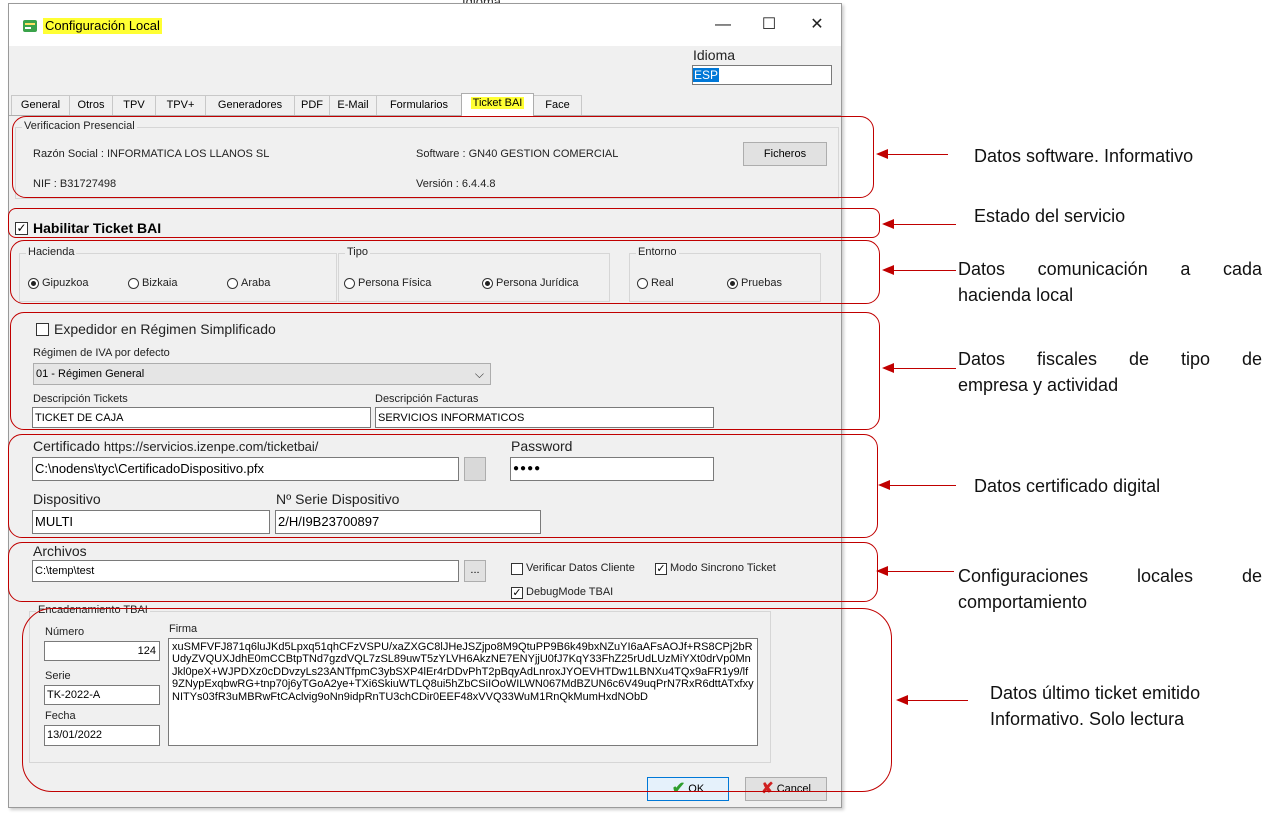 This screenshot has width=1282, height=813. Describe the element at coordinates (1110, 576) in the screenshot. I see `annotation-config-line1: Configuraciones locales de` at that location.